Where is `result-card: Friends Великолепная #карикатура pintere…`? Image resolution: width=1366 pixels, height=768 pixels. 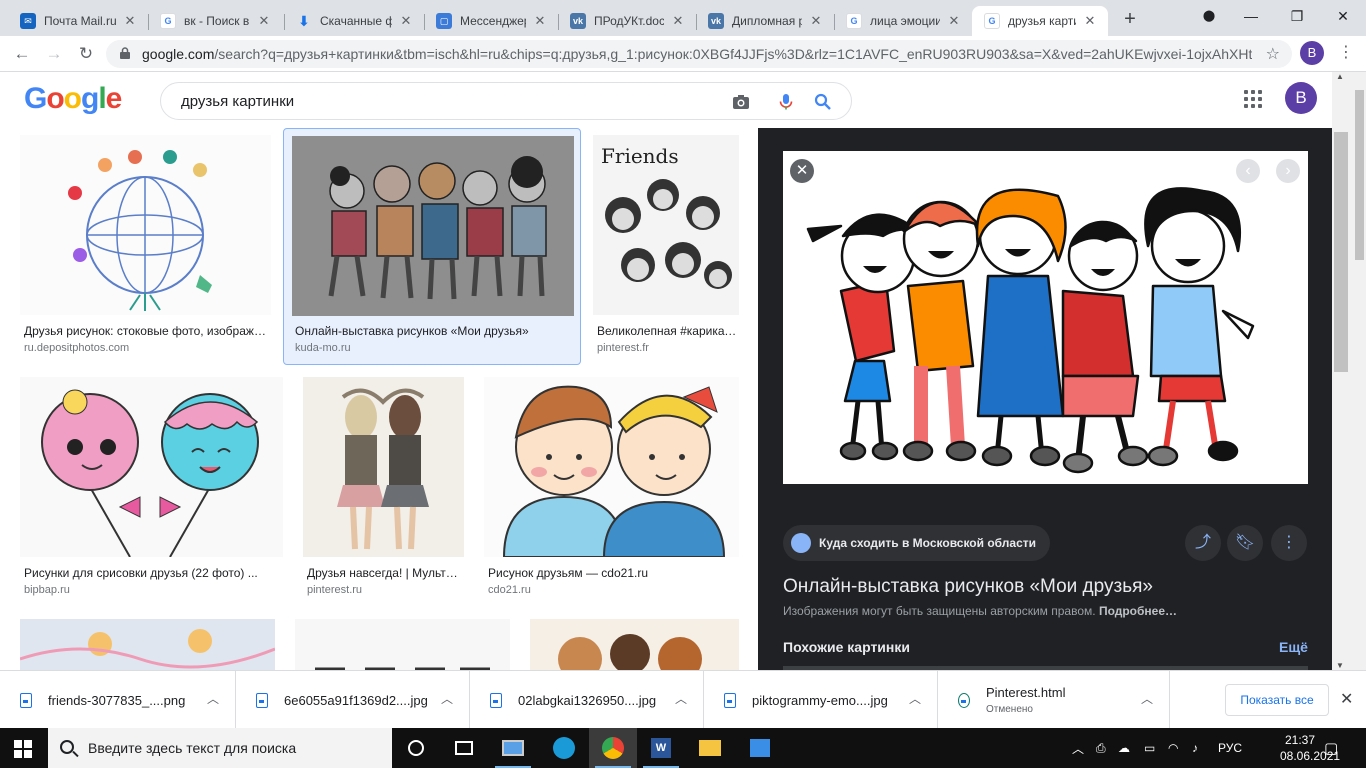
result-card: Friends Великолепная #карикатура pintere… is located at coordinates (666, 249).